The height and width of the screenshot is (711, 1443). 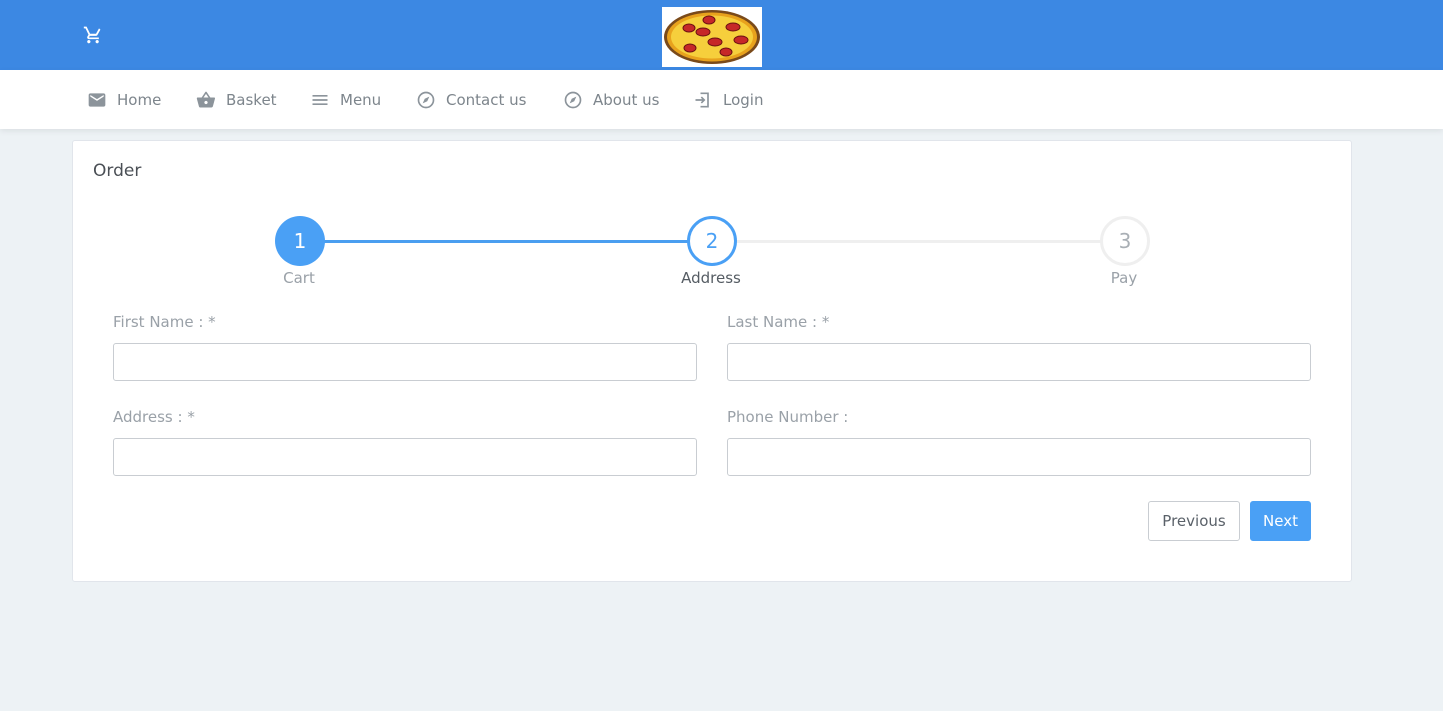 I want to click on login-icon, so click(x=703, y=100).